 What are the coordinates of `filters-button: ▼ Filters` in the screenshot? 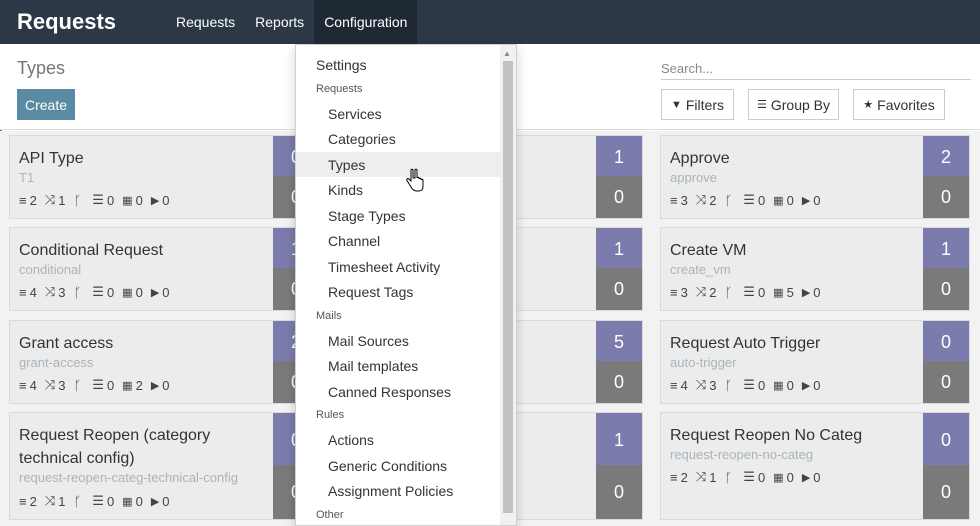 It's located at (697, 104).